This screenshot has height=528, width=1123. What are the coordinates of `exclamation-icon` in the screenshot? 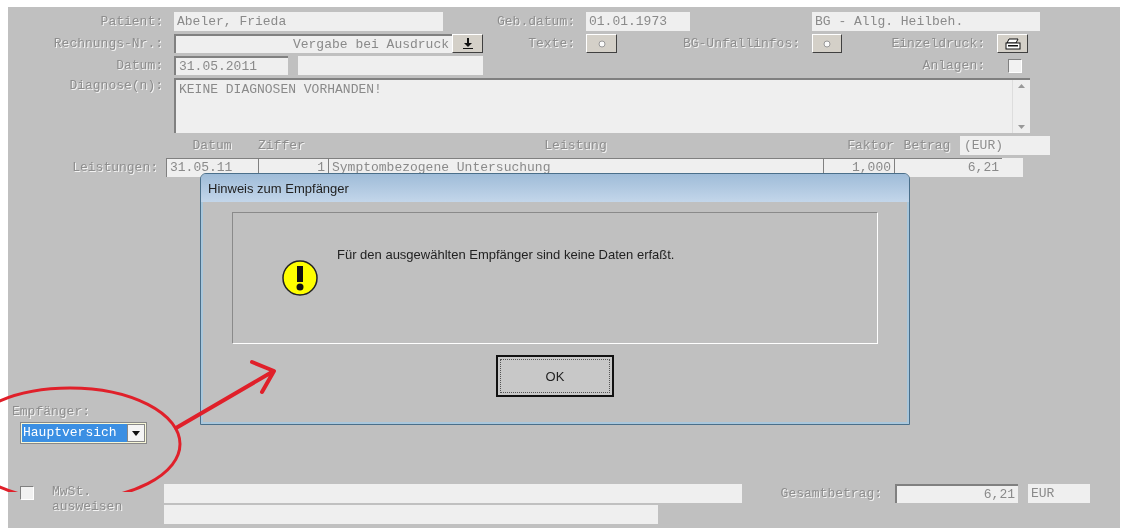 It's located at (300, 278).